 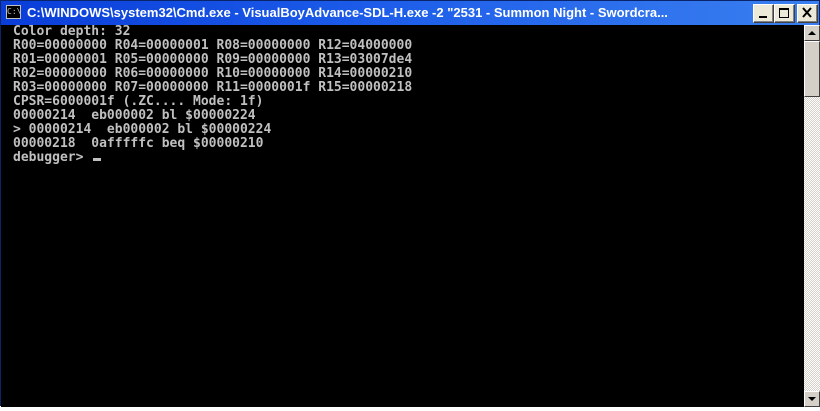 I want to click on scroll-up-button, so click(x=812, y=33).